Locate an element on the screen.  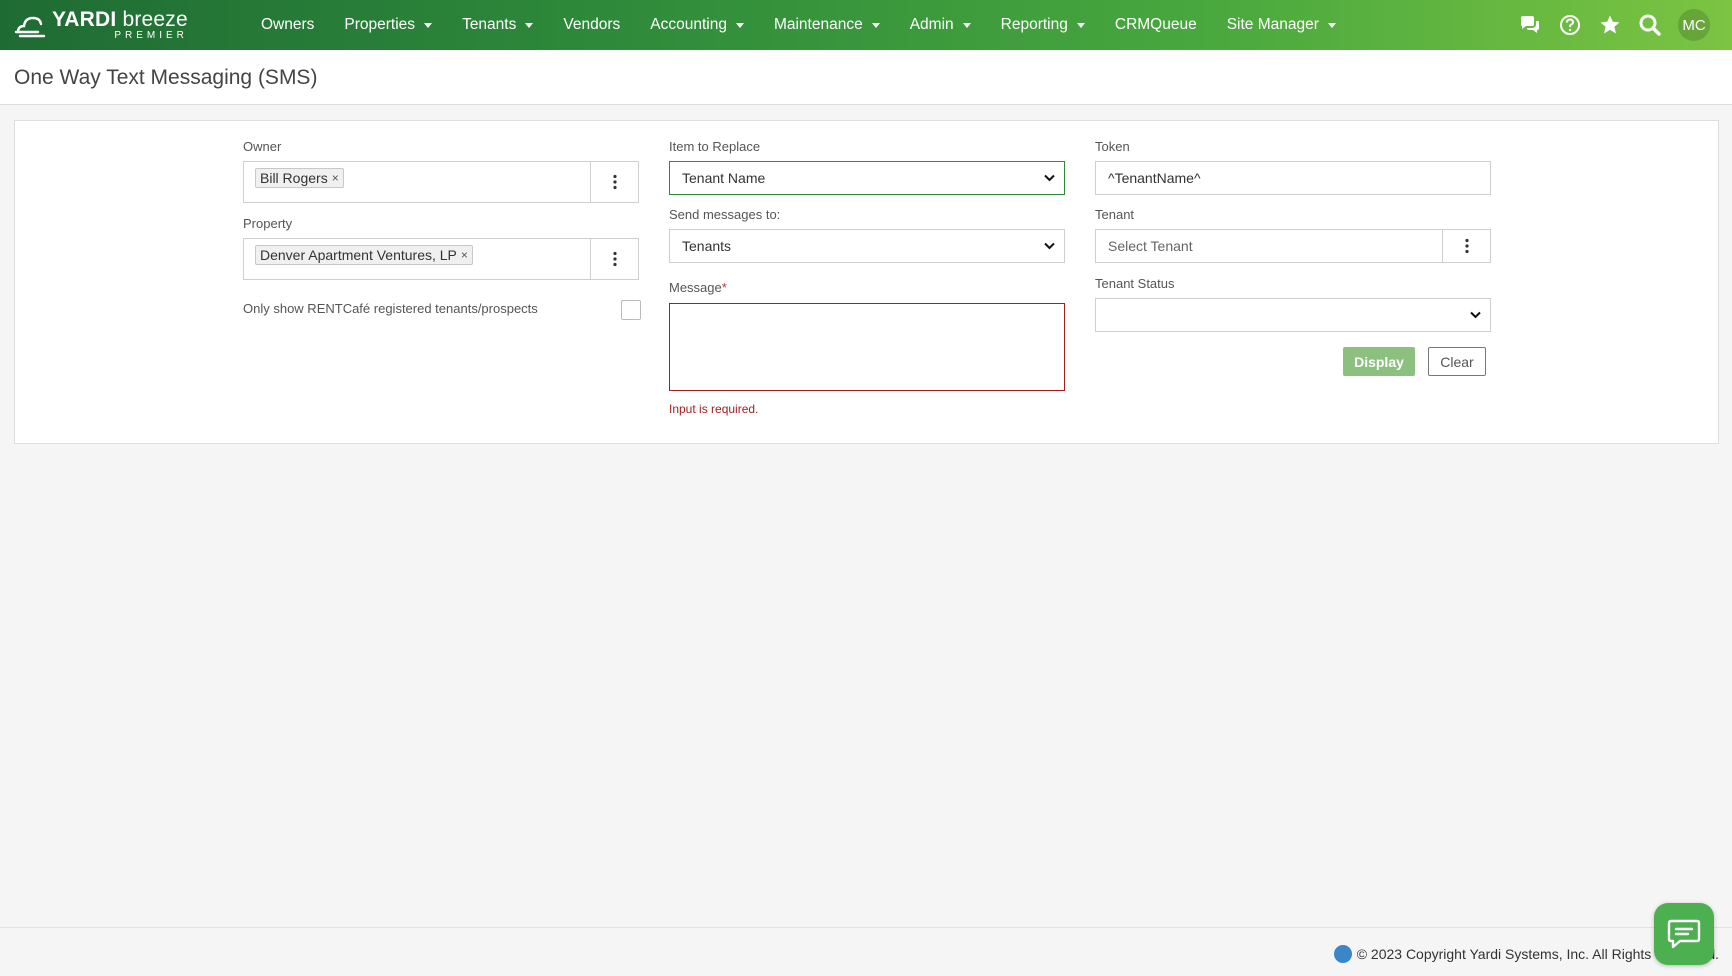
tenant-status-select is located at coordinates (1293, 315).